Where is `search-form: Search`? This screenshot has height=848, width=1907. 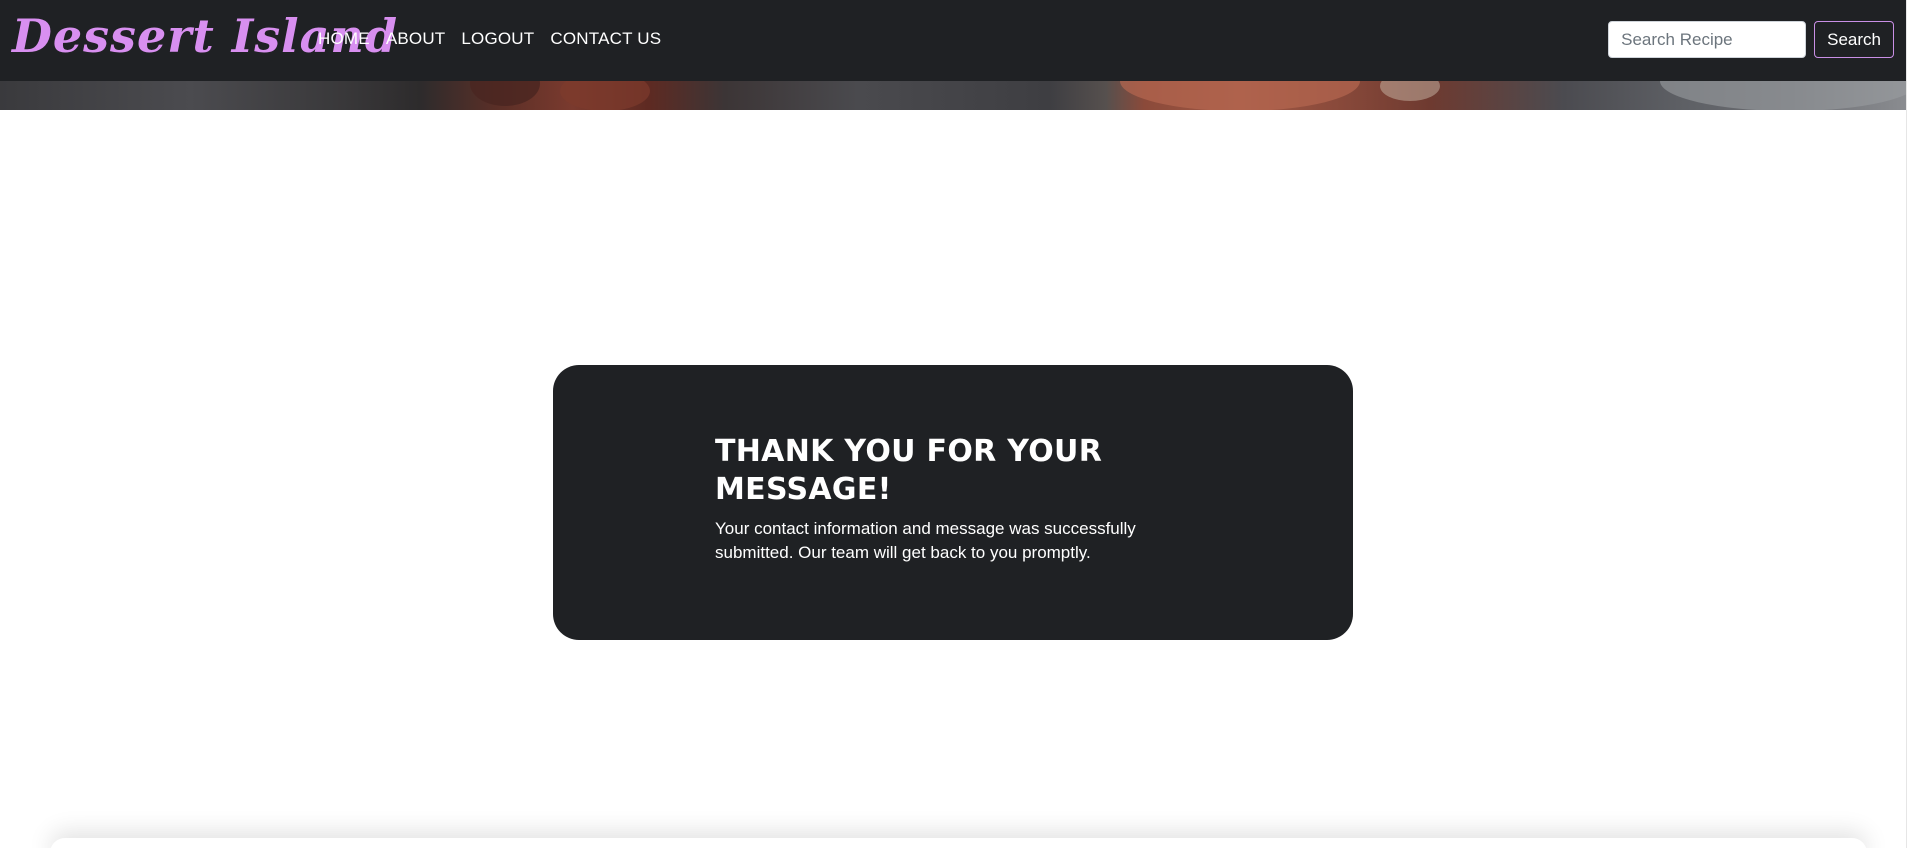 search-form: Search is located at coordinates (1751, 39).